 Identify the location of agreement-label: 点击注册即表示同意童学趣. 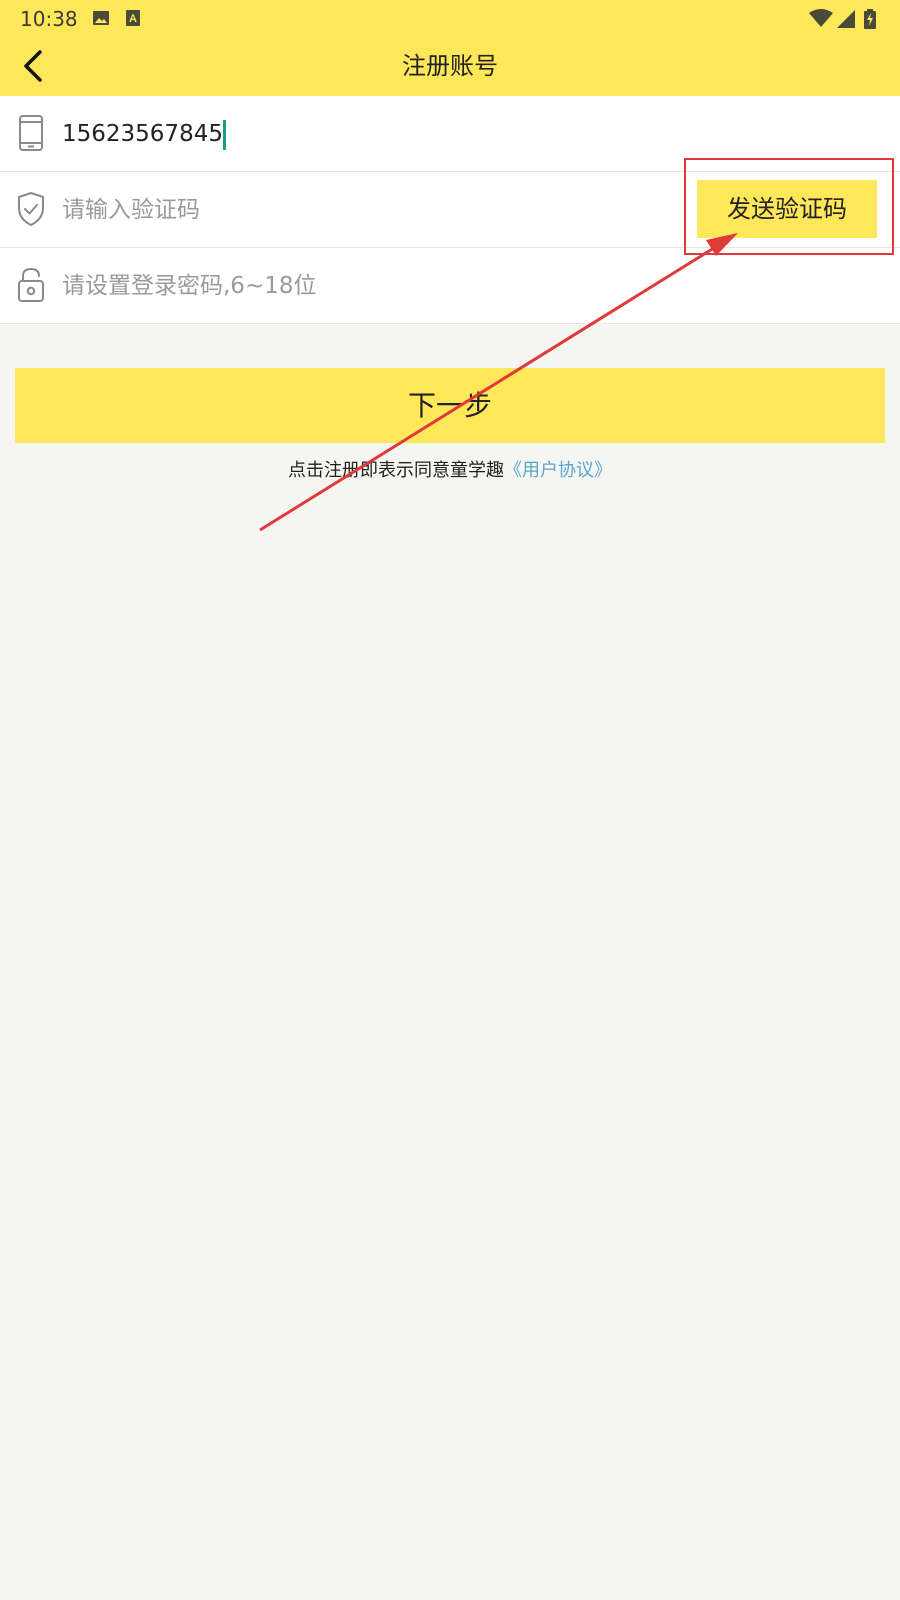
(396, 470).